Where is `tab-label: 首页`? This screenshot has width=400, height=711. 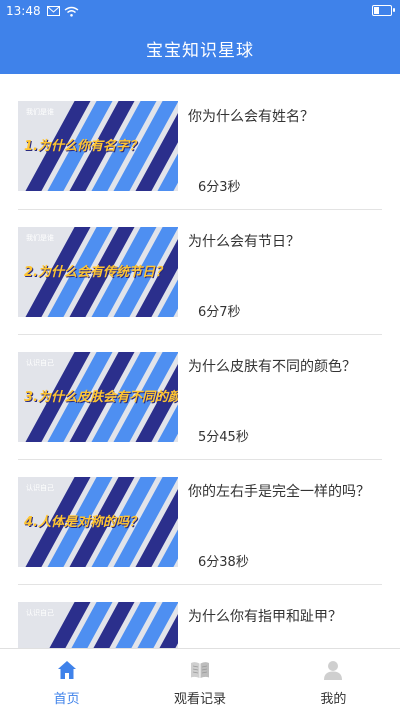
tab-label: 首页 is located at coordinates (66, 699).